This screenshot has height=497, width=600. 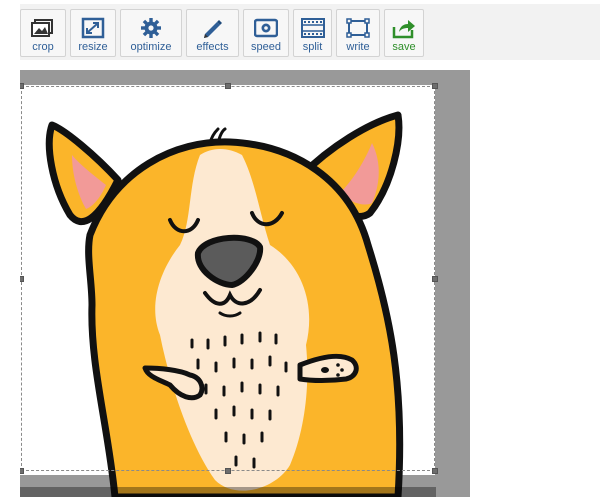 What do you see at coordinates (43, 47) in the screenshot?
I see `crop-label: crop` at bounding box center [43, 47].